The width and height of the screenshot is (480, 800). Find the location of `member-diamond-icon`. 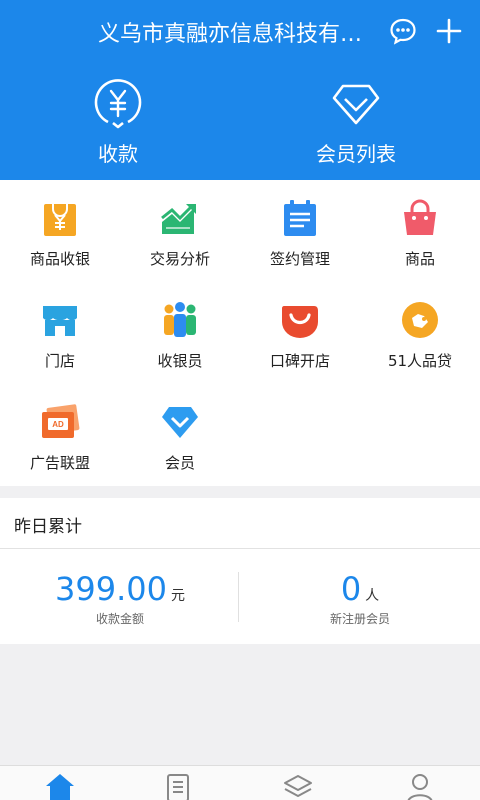

member-diamond-icon is located at coordinates (180, 422).